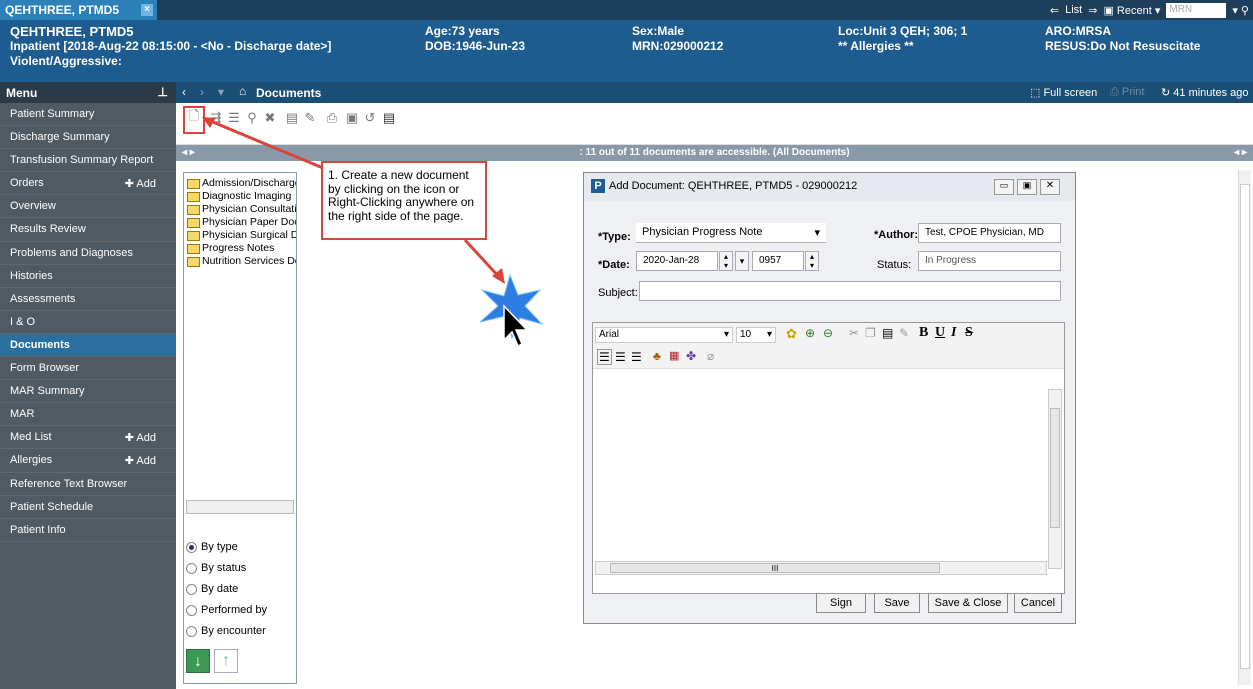 The height and width of the screenshot is (689, 1253). I want to click on radio-label: By type, so click(219, 547).